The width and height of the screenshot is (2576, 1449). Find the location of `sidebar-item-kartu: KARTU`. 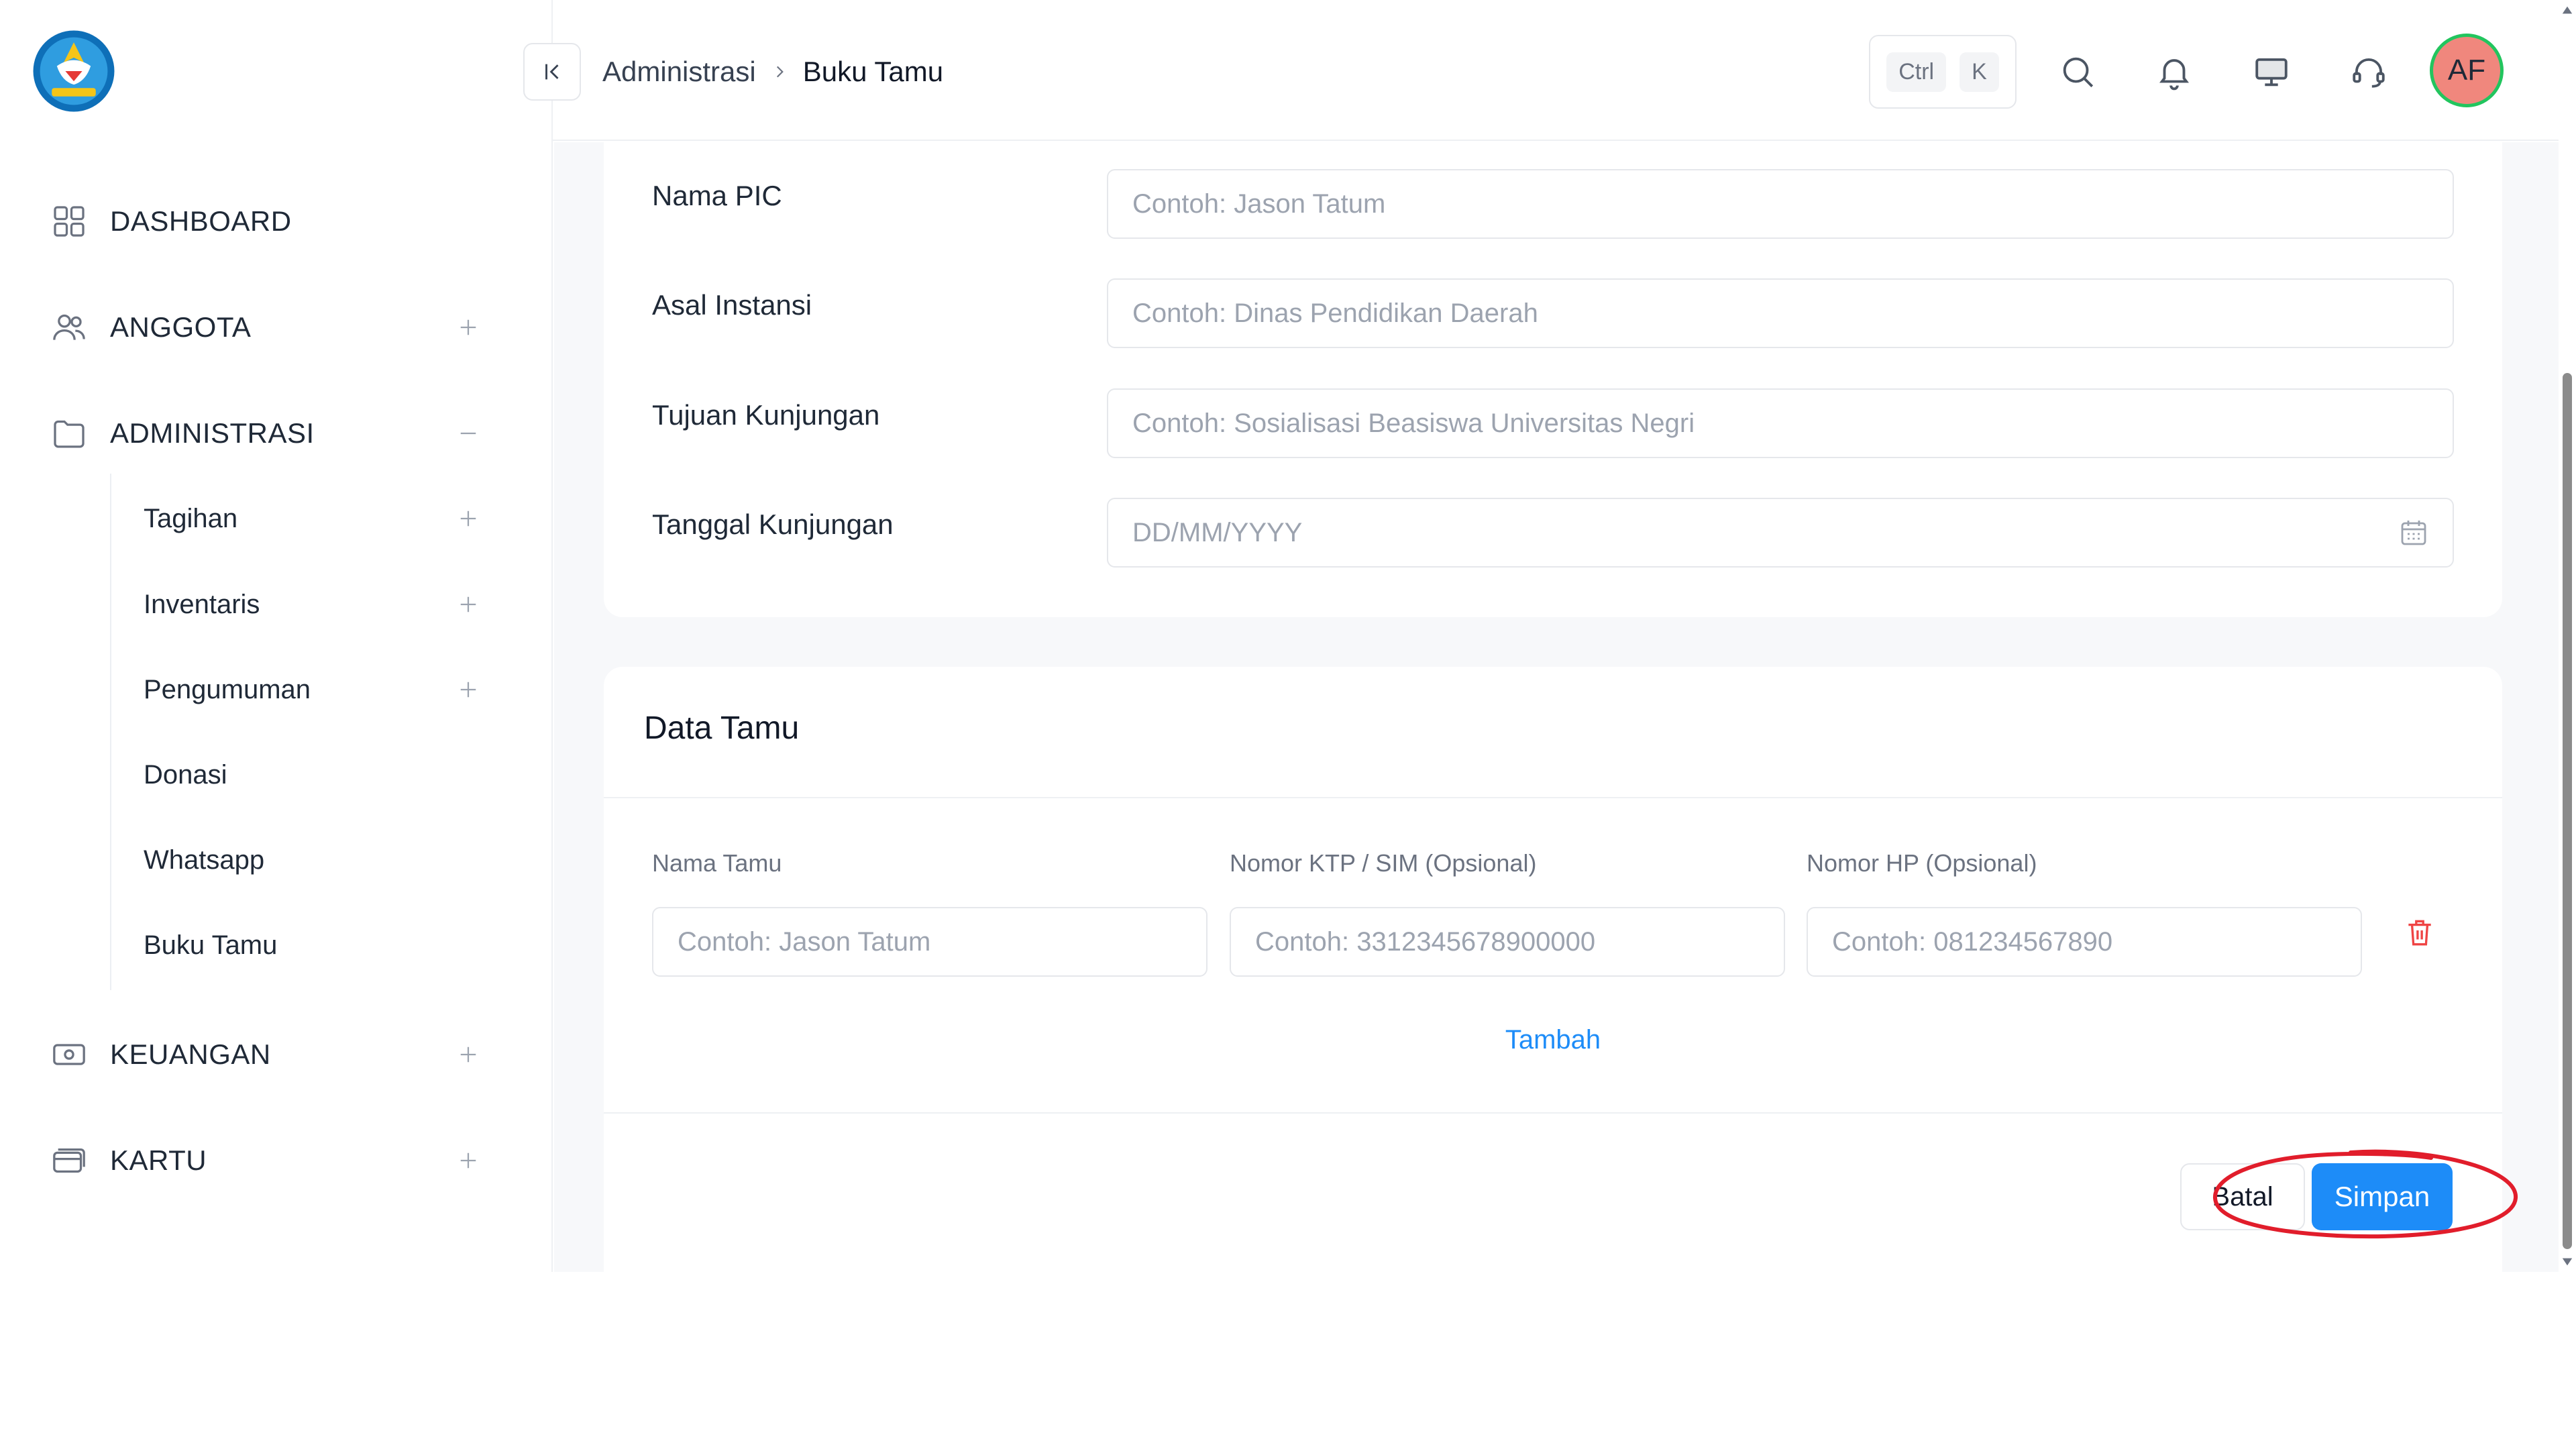

sidebar-item-kartu: KARTU is located at coordinates (265, 1160).